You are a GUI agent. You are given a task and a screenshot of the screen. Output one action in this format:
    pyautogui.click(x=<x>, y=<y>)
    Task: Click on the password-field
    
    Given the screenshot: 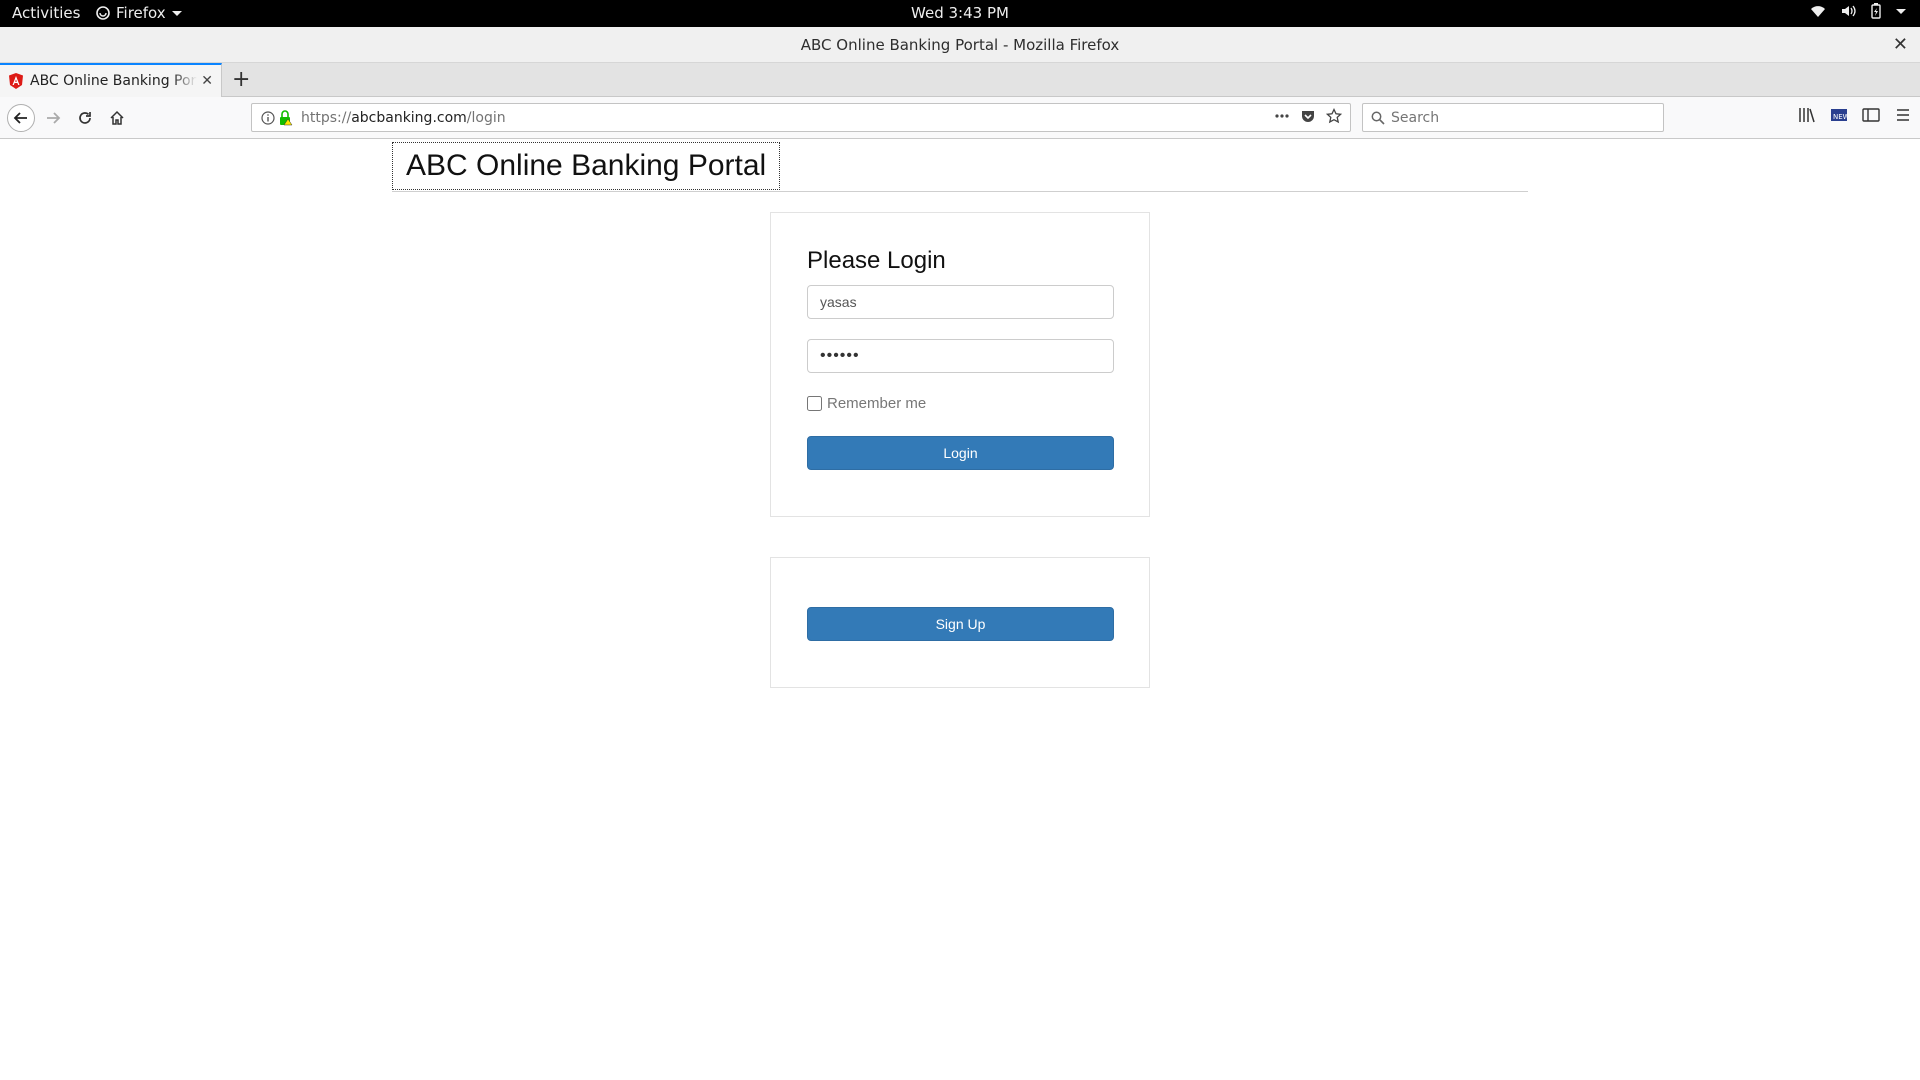 What is the action you would take?
    pyautogui.click(x=960, y=356)
    